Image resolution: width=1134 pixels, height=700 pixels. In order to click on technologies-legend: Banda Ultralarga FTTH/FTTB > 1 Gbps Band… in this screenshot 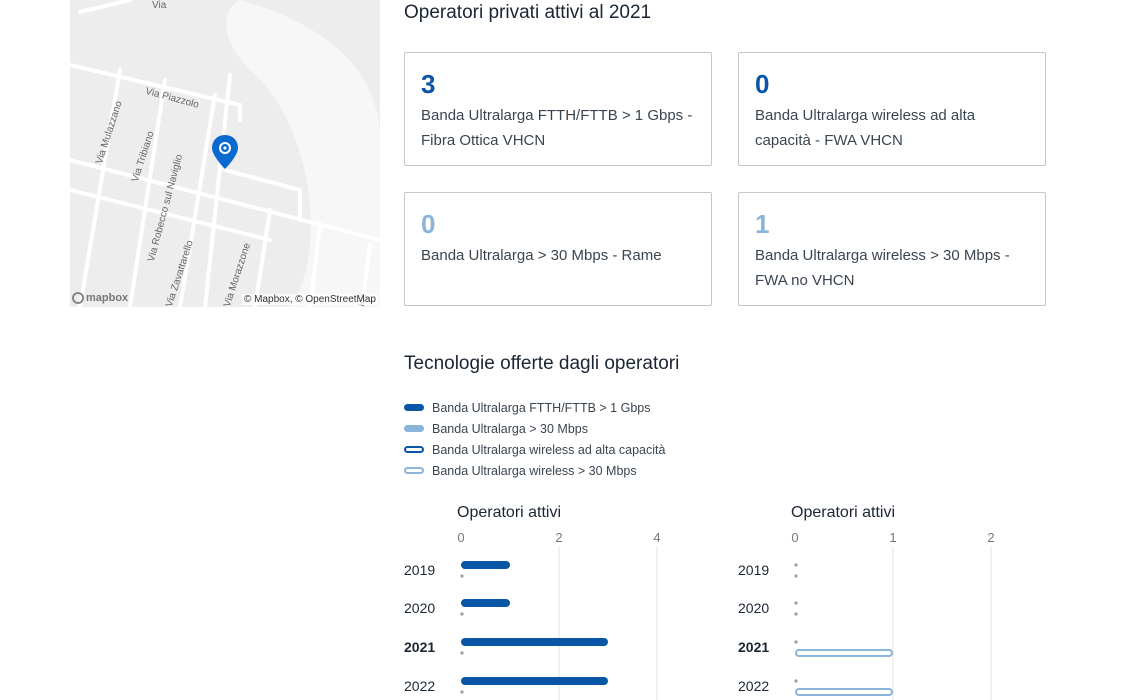, I will do `click(534, 439)`.